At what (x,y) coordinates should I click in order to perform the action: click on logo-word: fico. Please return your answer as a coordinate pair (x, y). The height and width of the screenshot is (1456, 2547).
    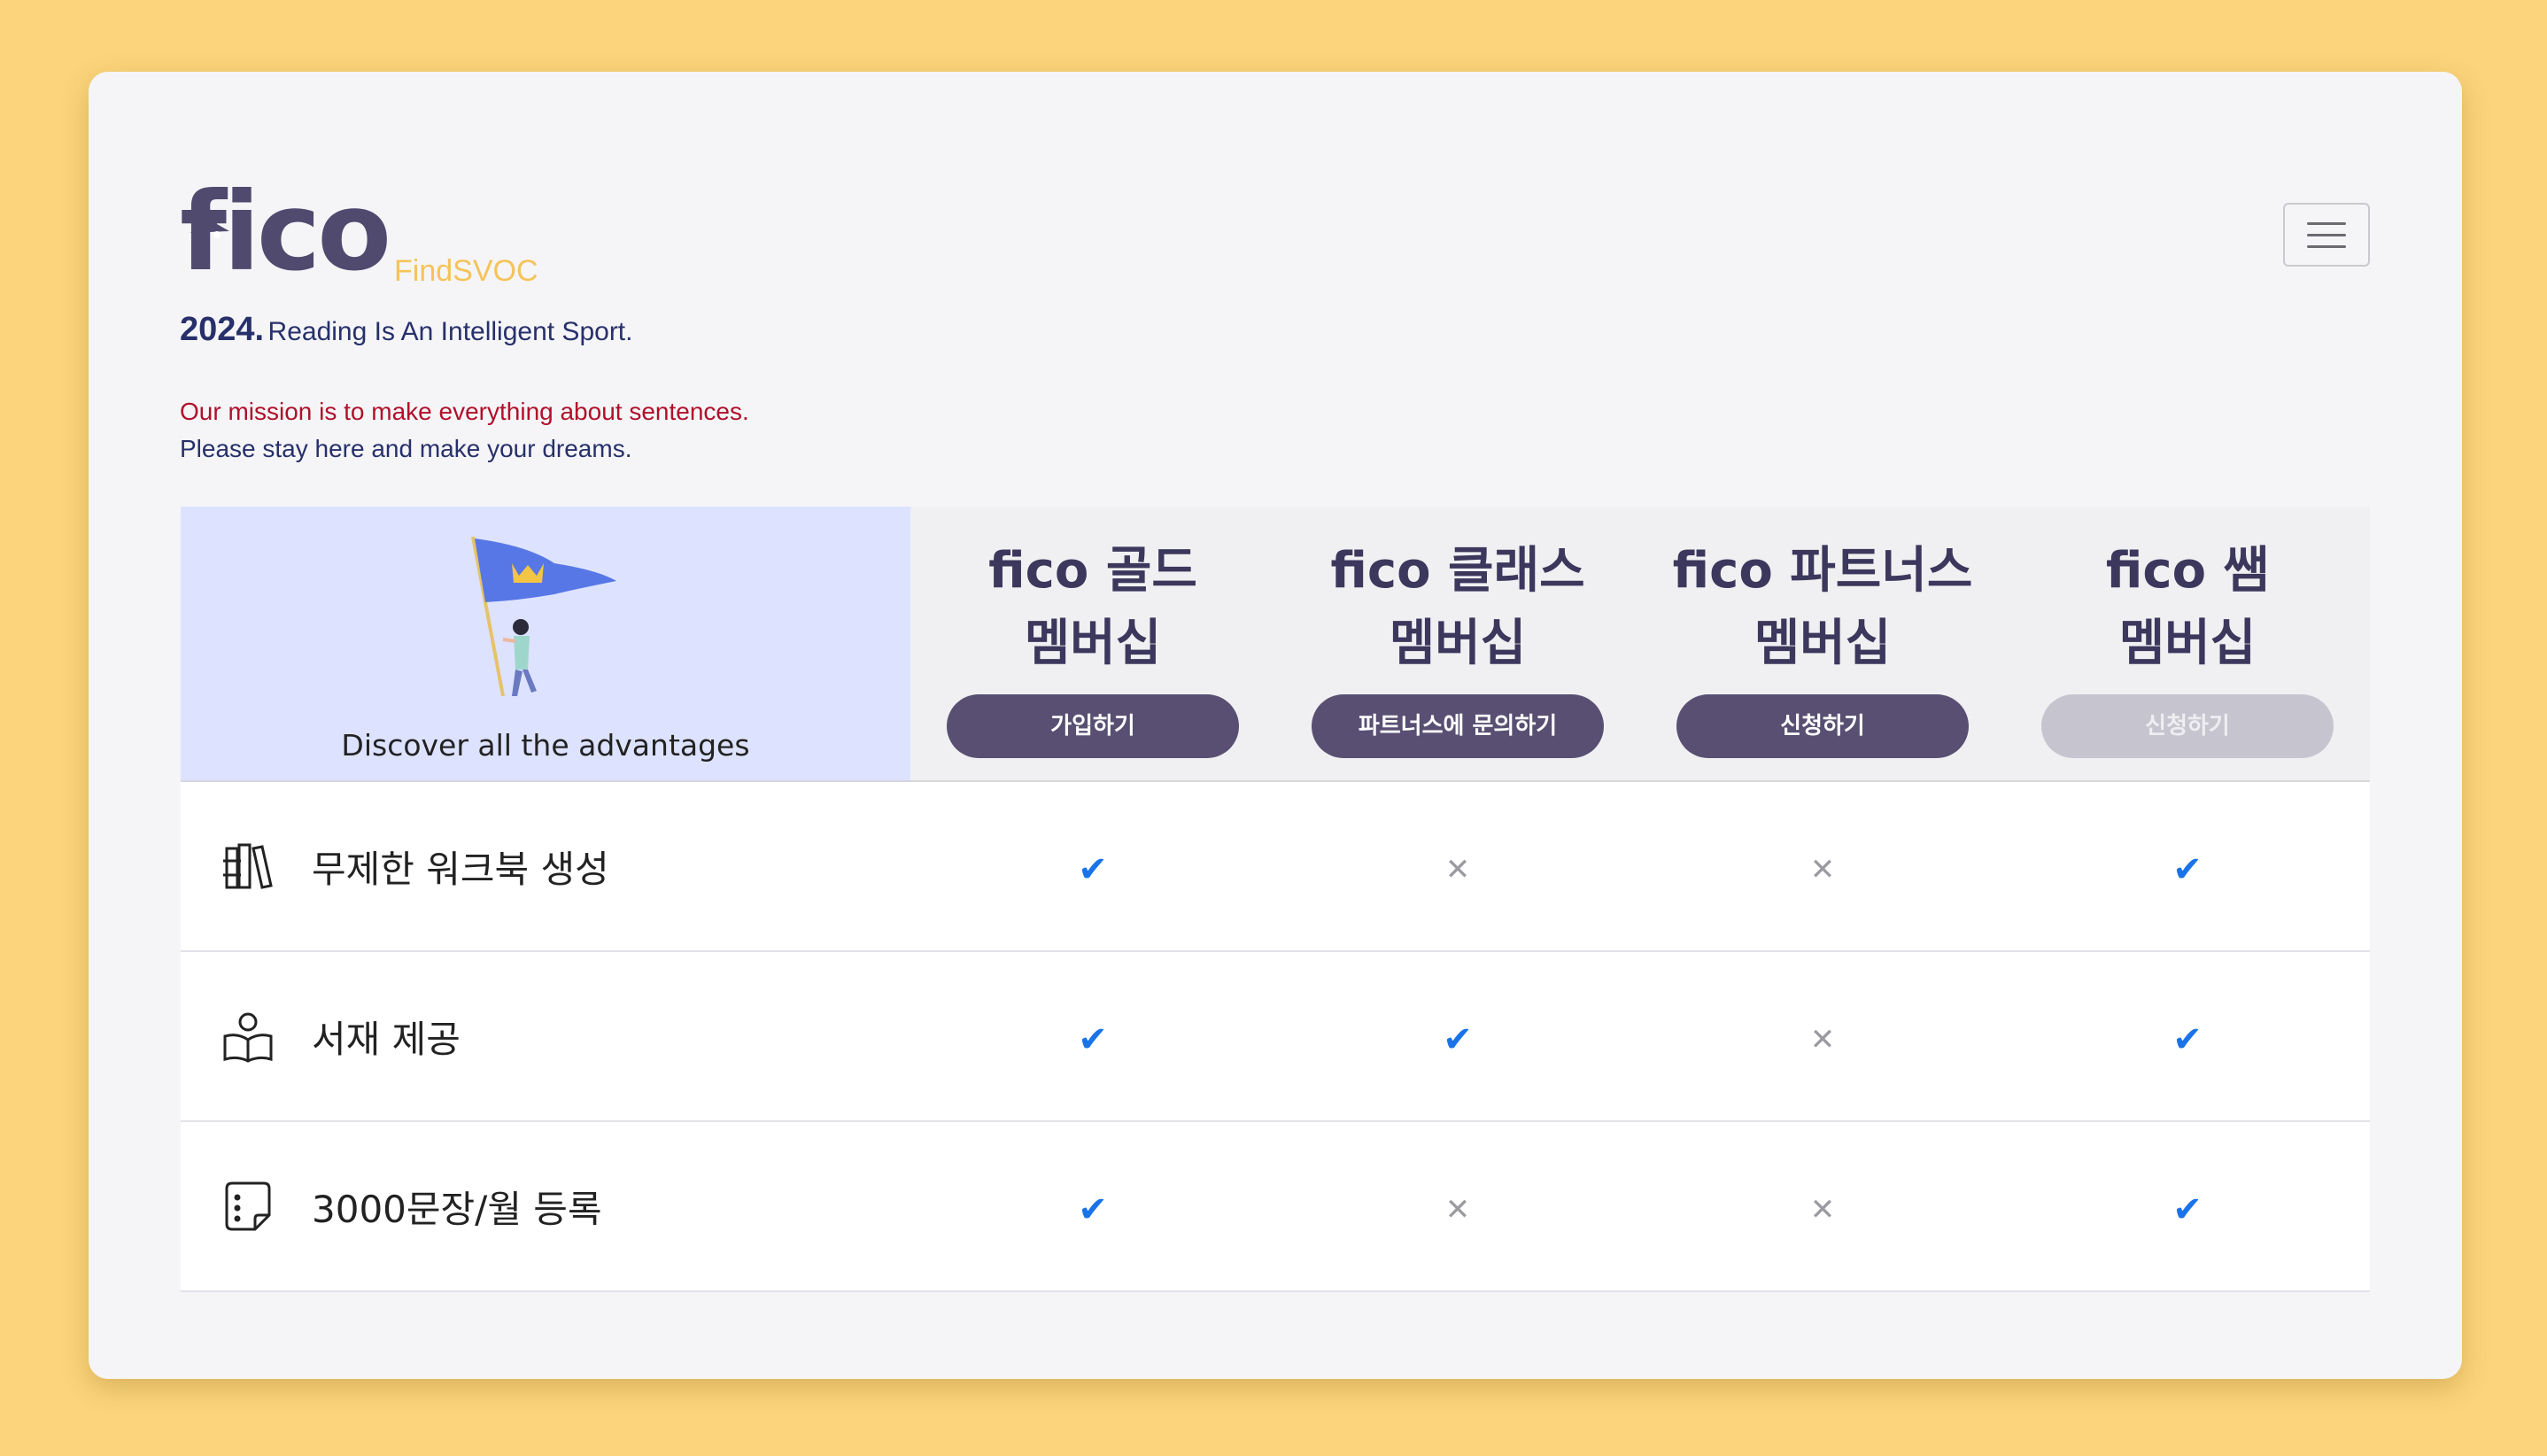
    Looking at the image, I should click on (285, 232).